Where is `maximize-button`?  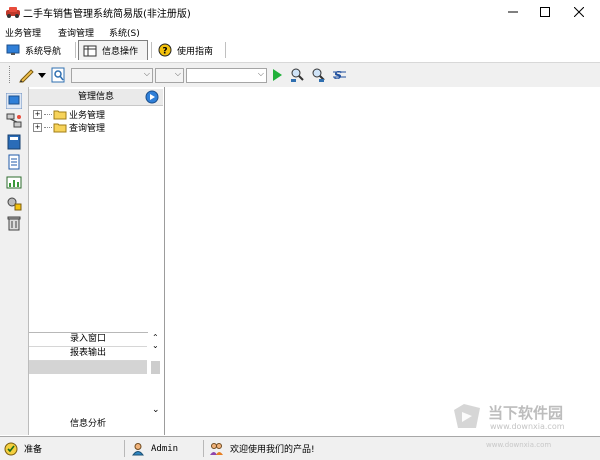
maximize-button is located at coordinates (545, 12).